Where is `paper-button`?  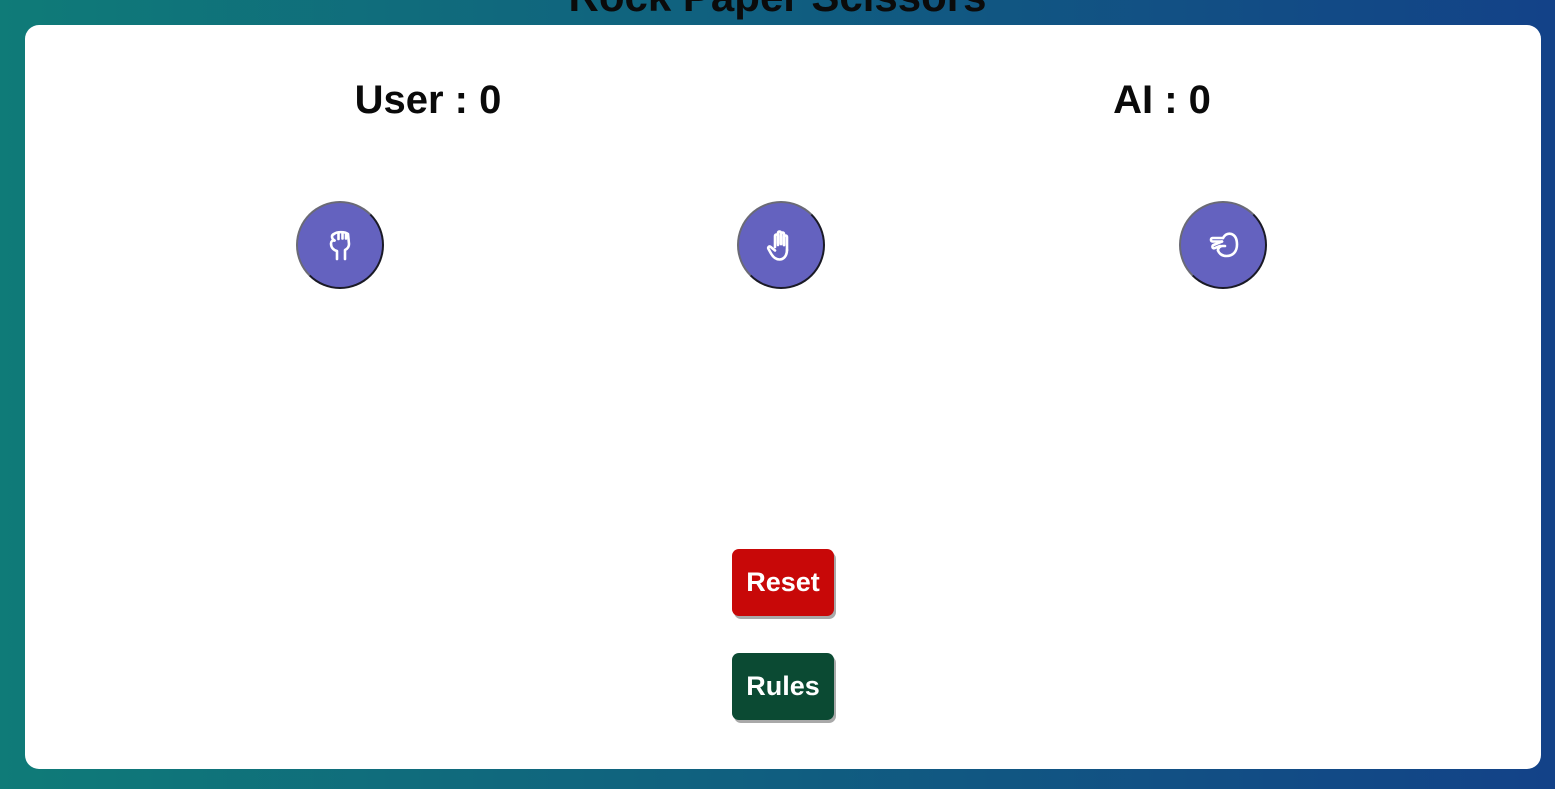
paper-button is located at coordinates (781, 245).